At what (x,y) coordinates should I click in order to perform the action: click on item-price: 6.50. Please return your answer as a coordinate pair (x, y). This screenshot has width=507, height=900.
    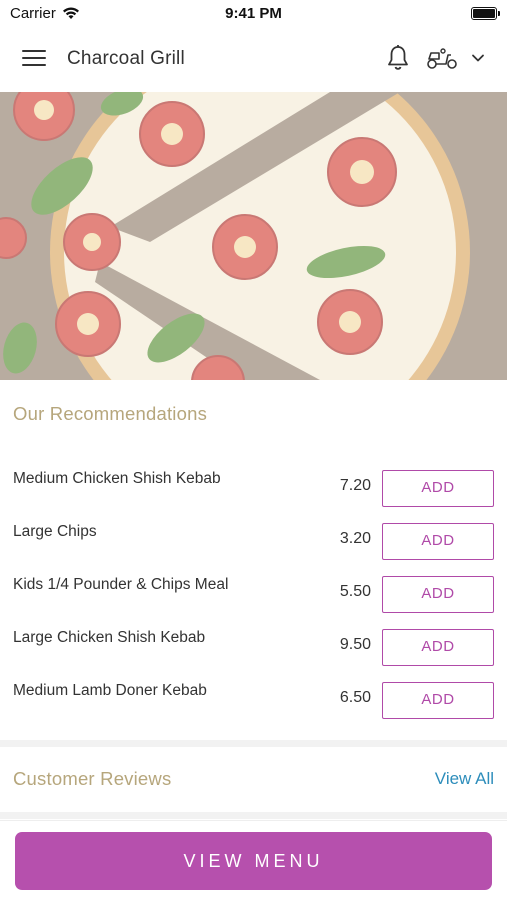
    Looking at the image, I should click on (355, 697).